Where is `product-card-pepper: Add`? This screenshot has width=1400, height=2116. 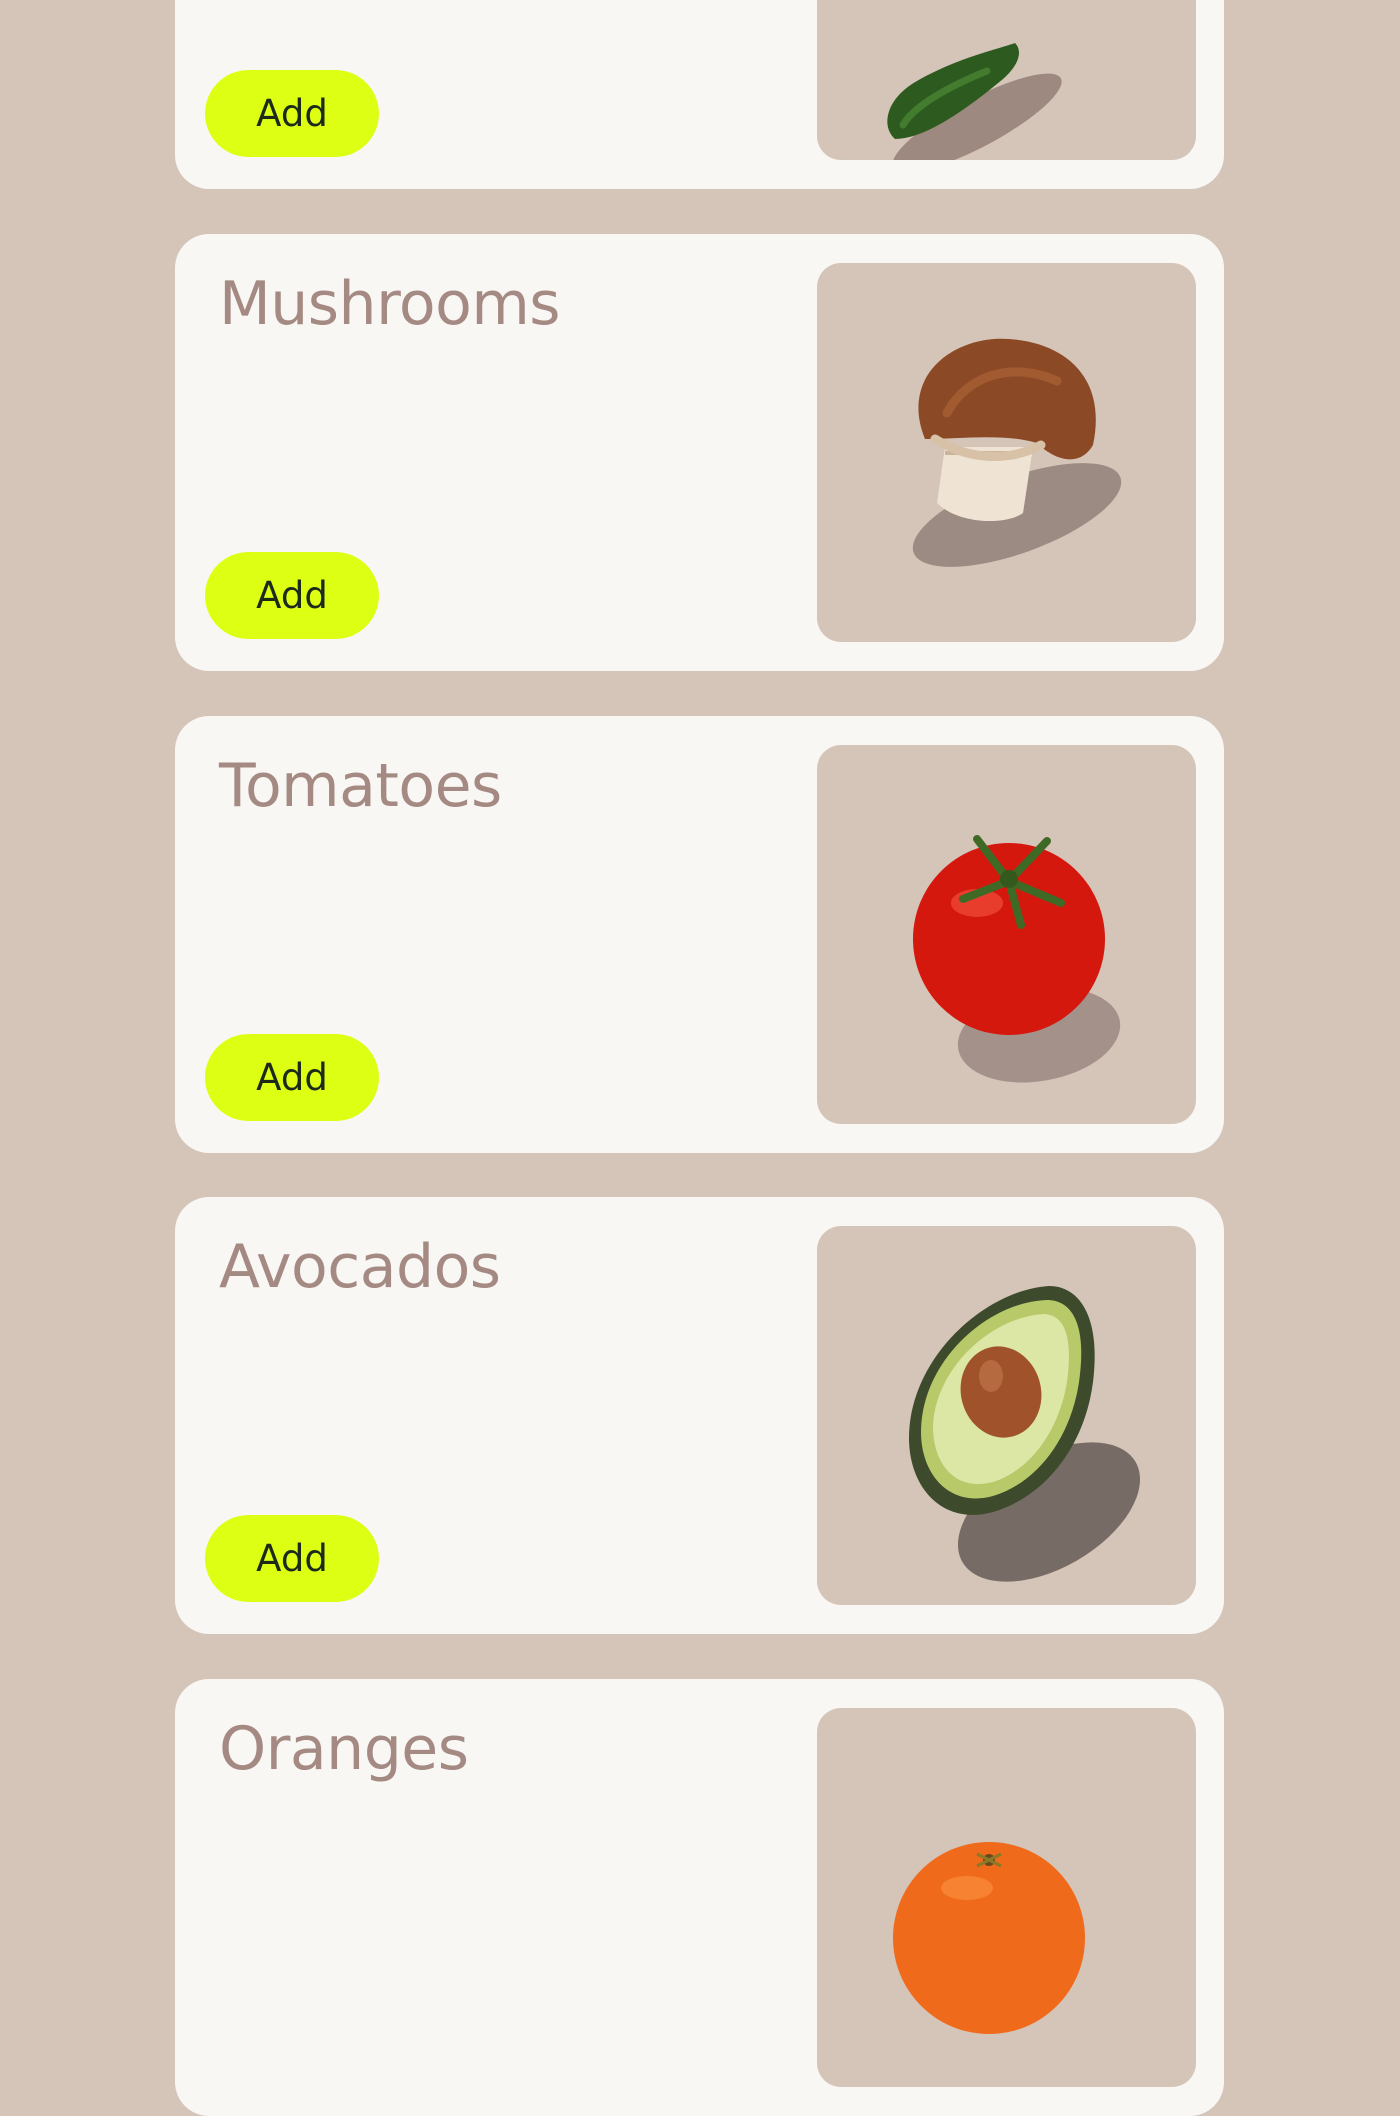 product-card-pepper: Add is located at coordinates (699, 94).